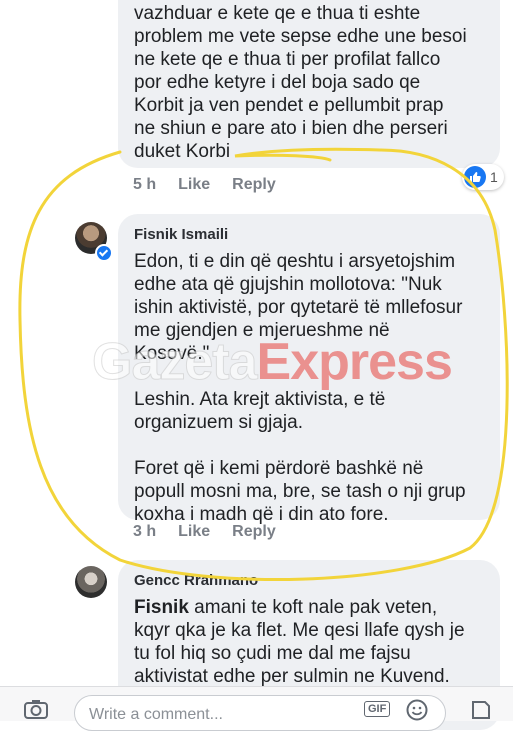  What do you see at coordinates (377, 709) in the screenshot?
I see `gif-icon: GIF` at bounding box center [377, 709].